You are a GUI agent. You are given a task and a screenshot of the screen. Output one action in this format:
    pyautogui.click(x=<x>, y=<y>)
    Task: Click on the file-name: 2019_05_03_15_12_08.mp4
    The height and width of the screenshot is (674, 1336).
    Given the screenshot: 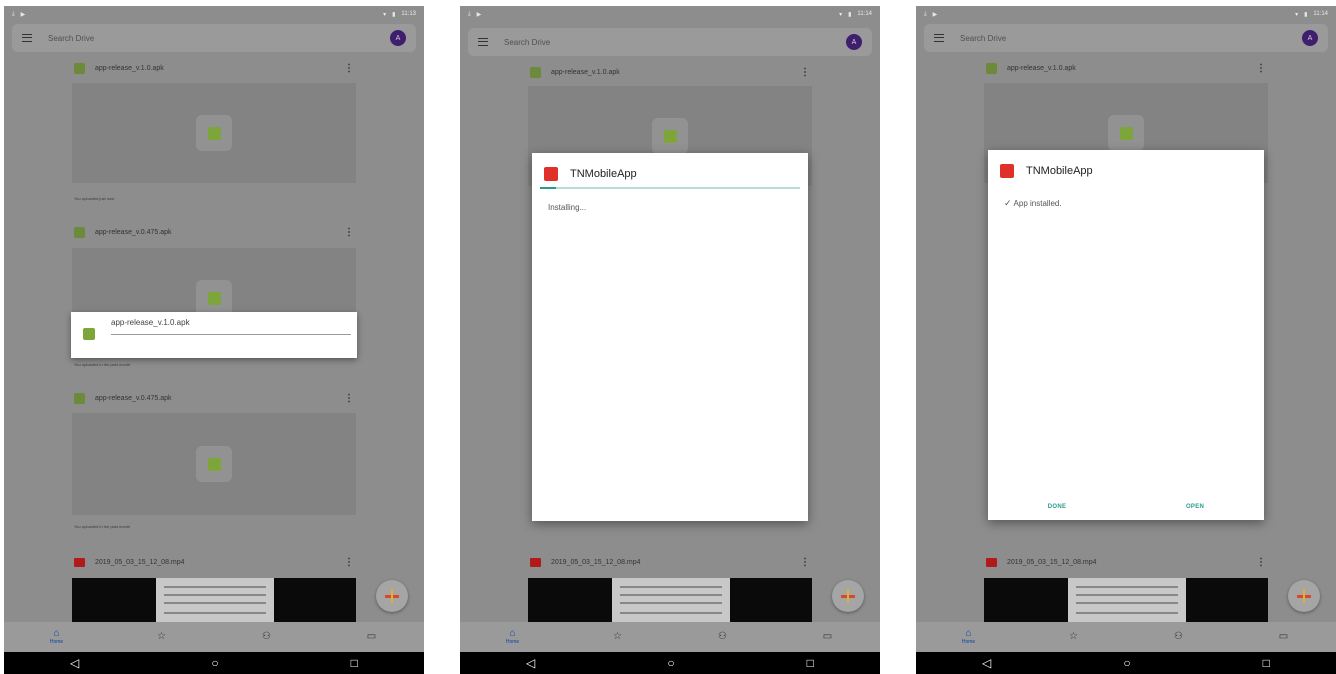 What is the action you would take?
    pyautogui.click(x=1052, y=562)
    